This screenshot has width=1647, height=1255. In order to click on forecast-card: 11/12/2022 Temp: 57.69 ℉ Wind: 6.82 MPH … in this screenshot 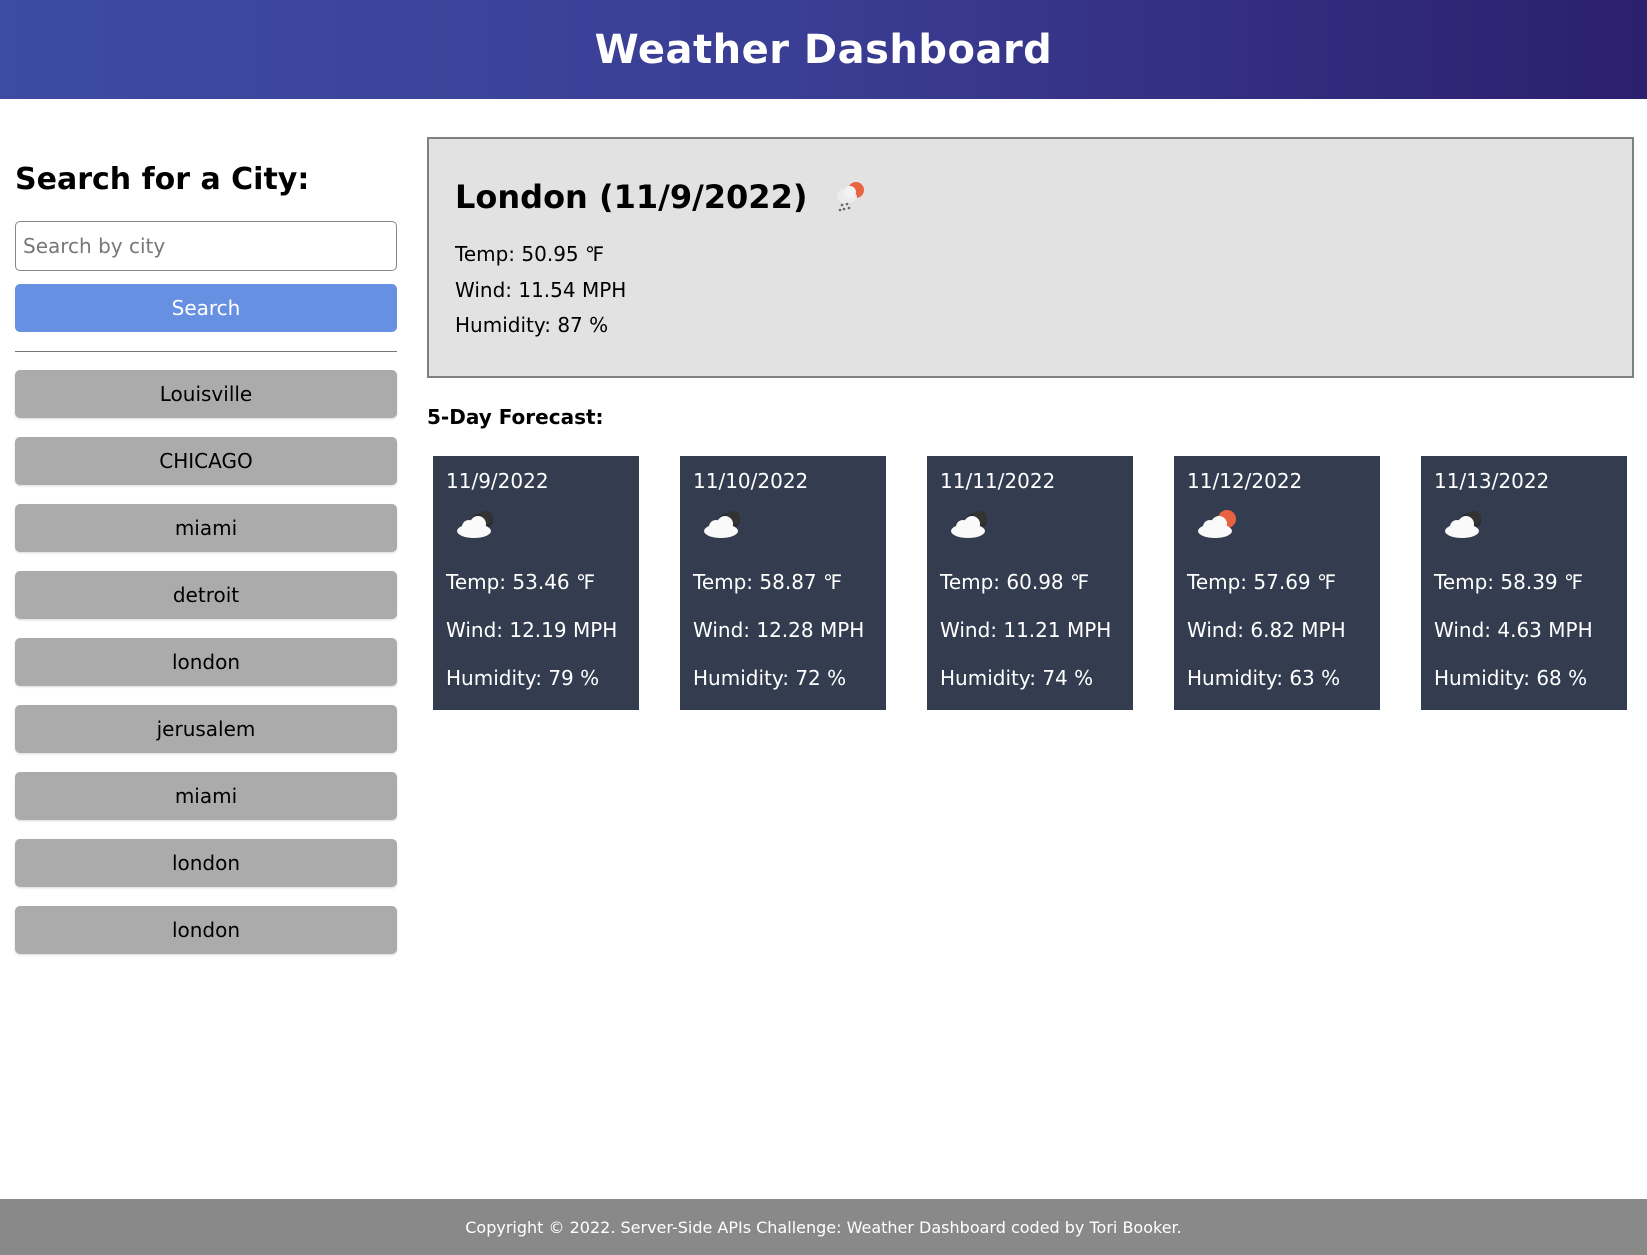, I will do `click(1277, 583)`.